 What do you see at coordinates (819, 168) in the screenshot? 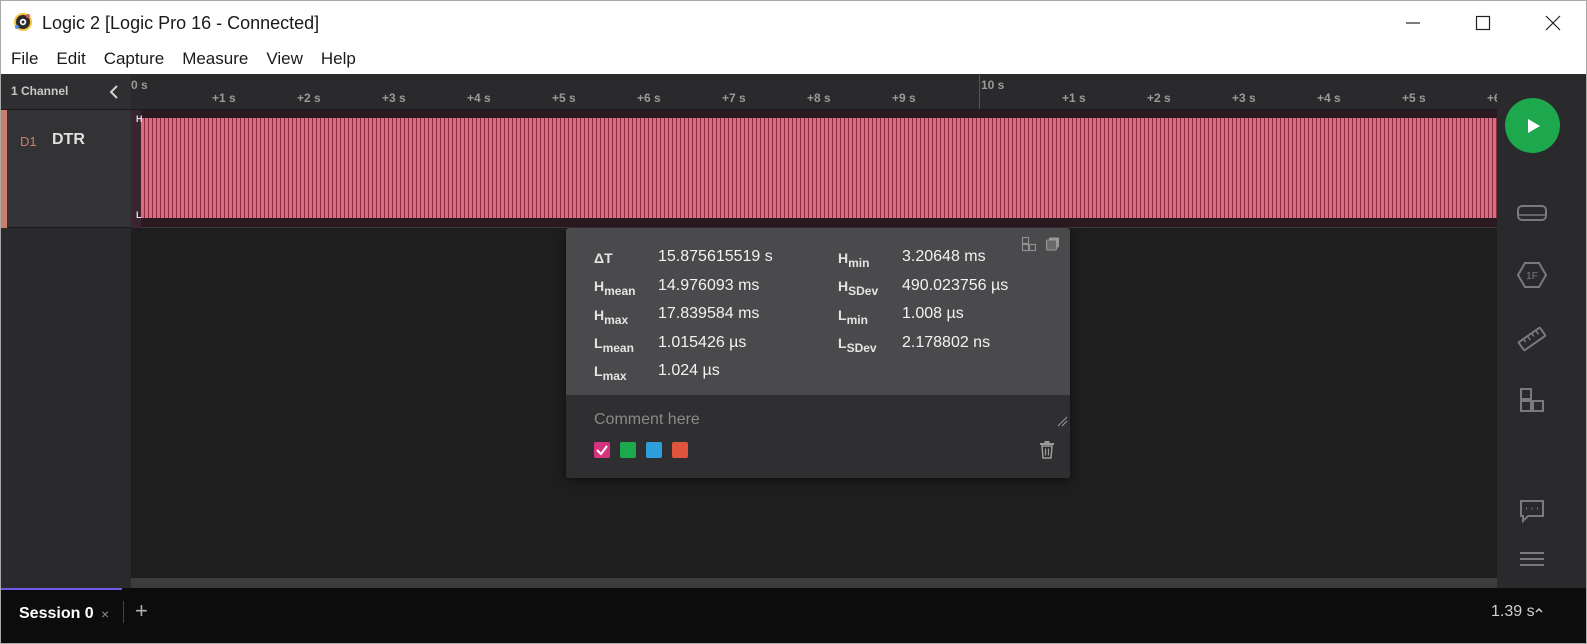
I see `waveform-signal` at bounding box center [819, 168].